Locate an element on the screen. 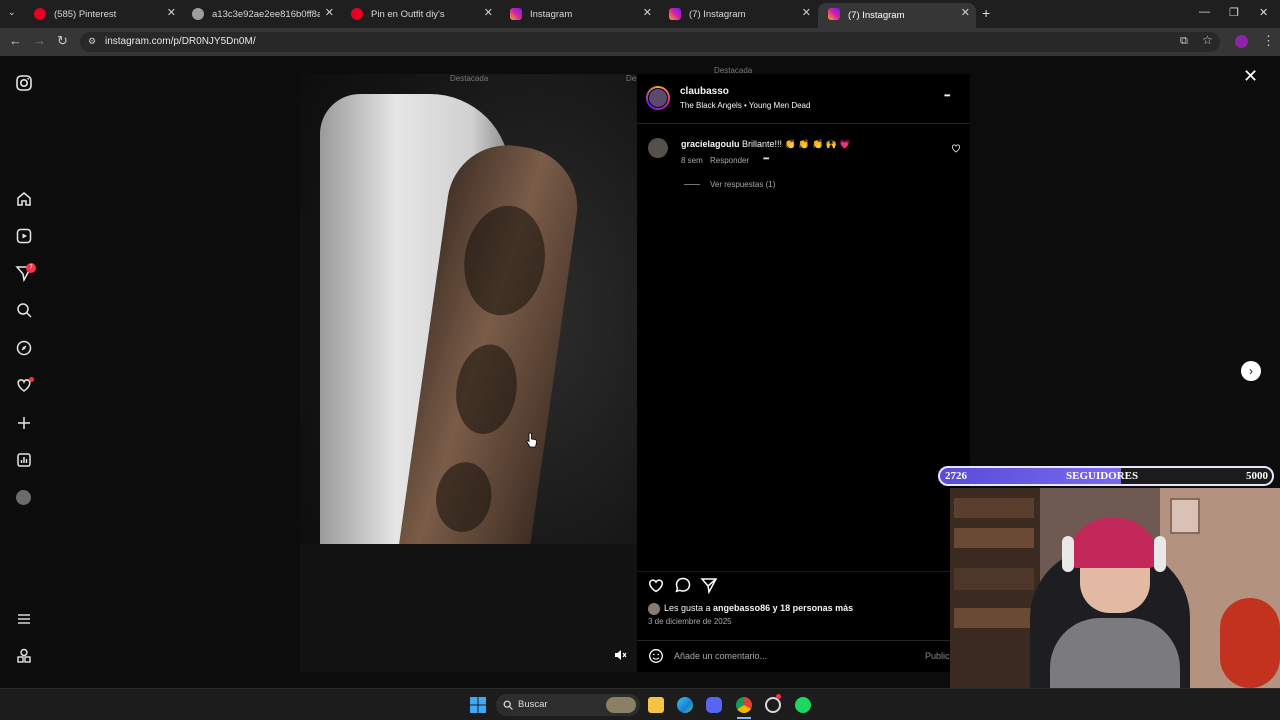 The height and width of the screenshot is (720, 1280). spotify-icon is located at coordinates (803, 705).